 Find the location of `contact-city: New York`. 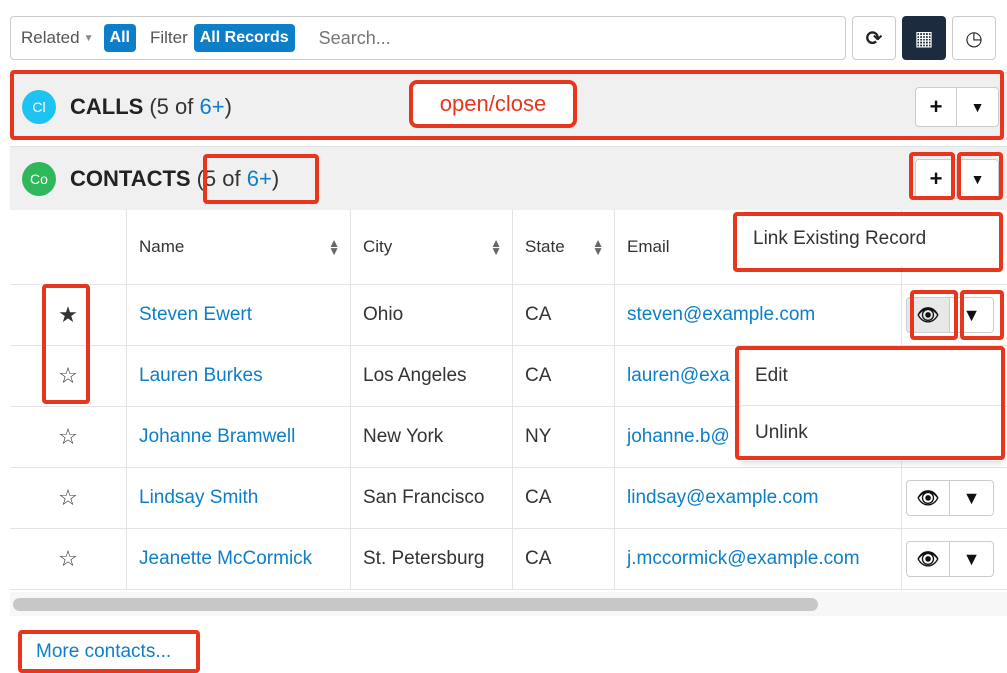

contact-city: New York is located at coordinates (432, 437).